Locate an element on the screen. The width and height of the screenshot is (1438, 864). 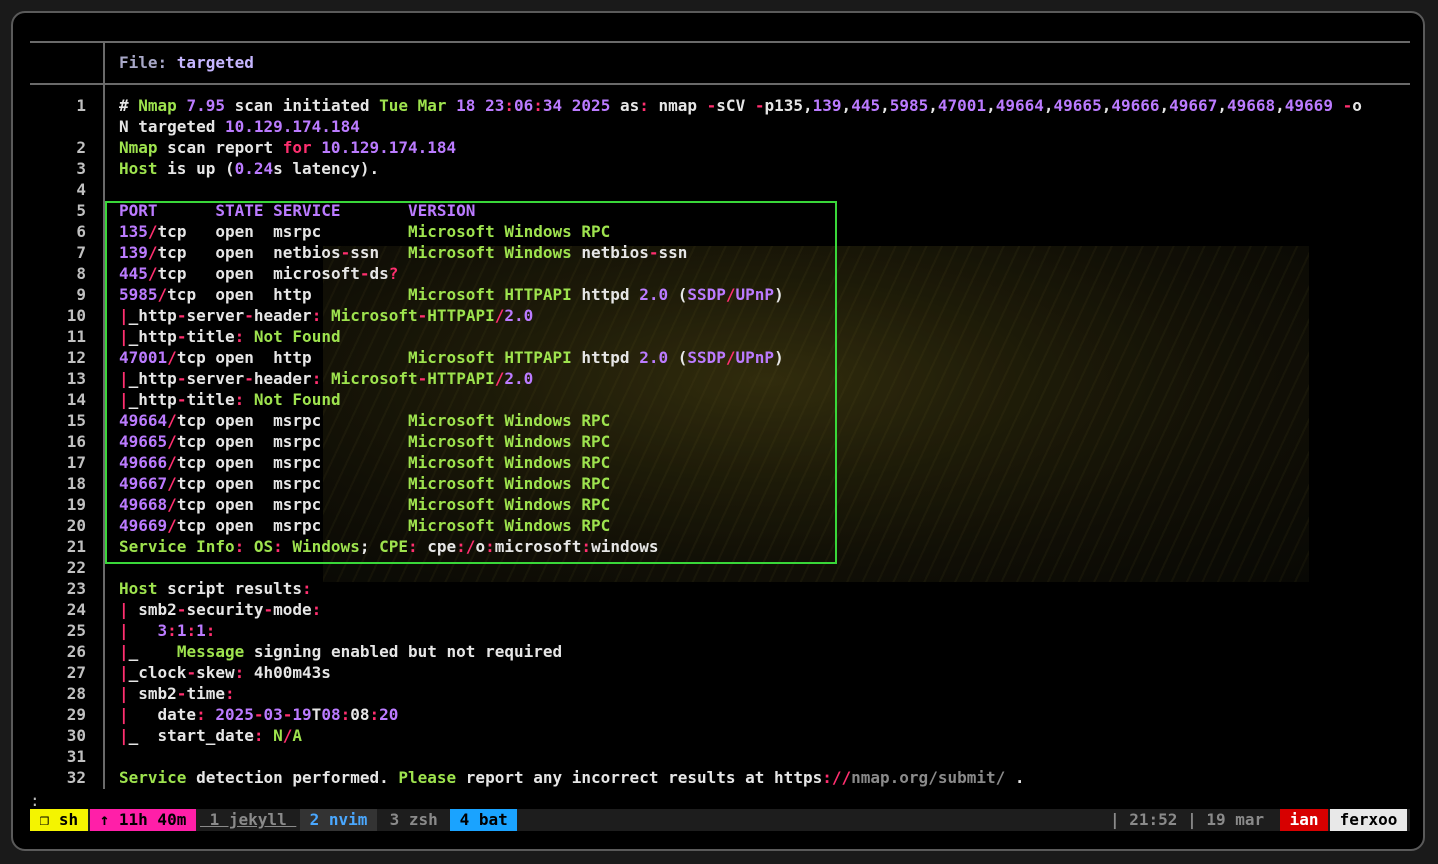
line-number is located at coordinates (58, 126).